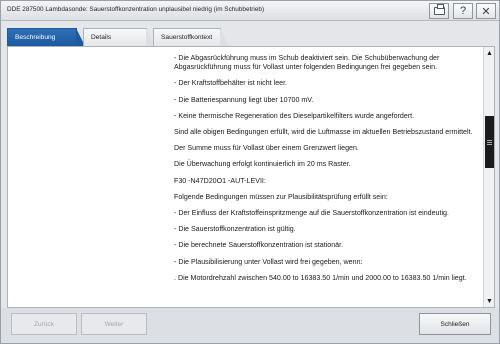  I want to click on tab-details: Details, so click(119, 37).